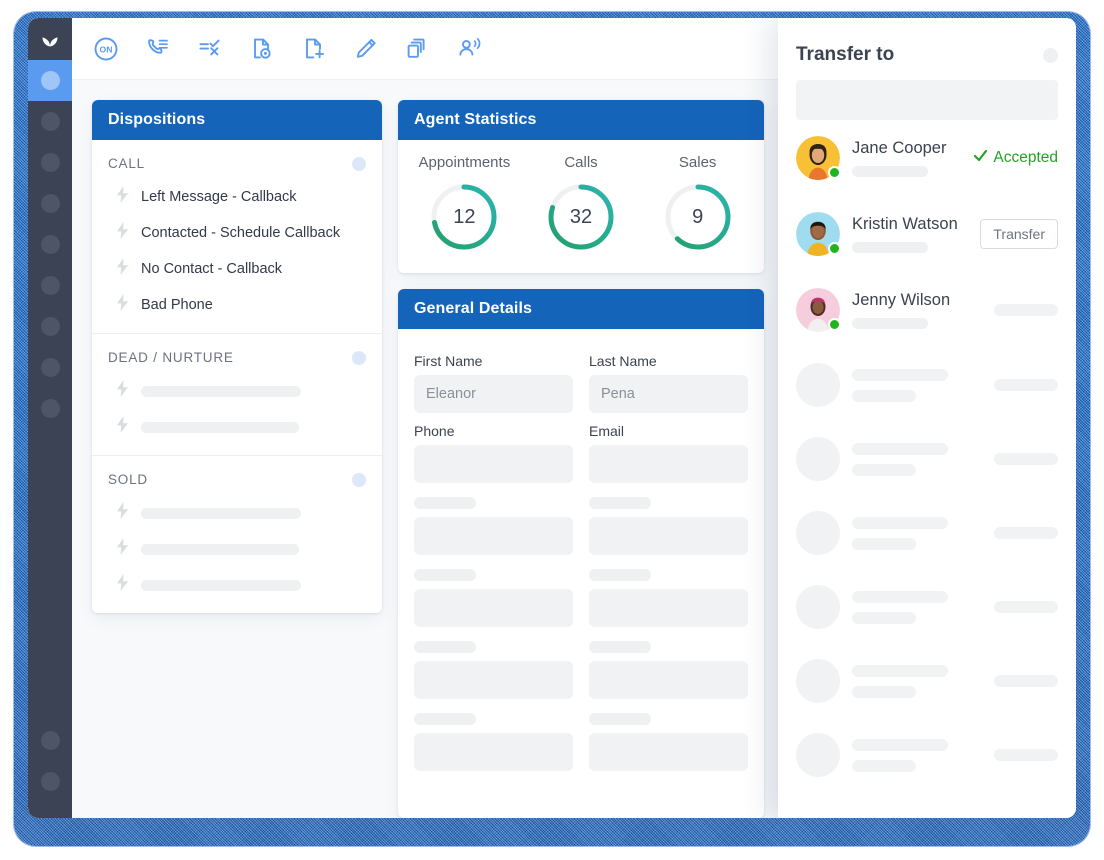 Image resolution: width=1104 pixels, height=860 pixels. What do you see at coordinates (1019, 234) in the screenshot?
I see `transfer-button: Transfer` at bounding box center [1019, 234].